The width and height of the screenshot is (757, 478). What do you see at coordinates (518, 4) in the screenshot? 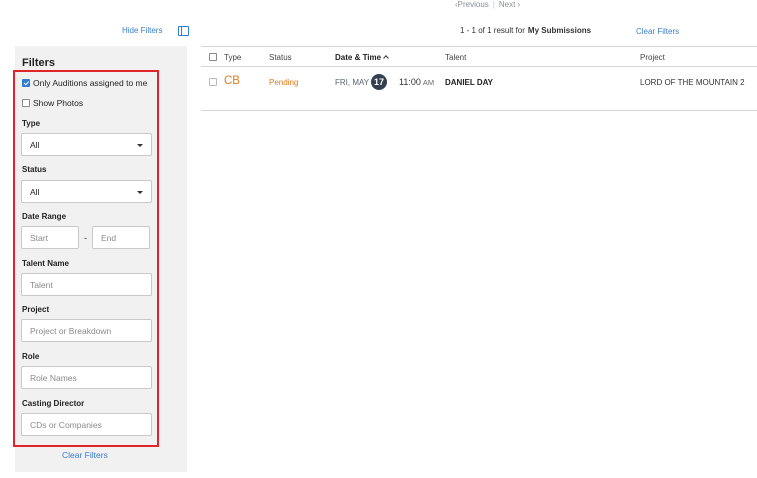
I see `chevron-right-icon: ›` at bounding box center [518, 4].